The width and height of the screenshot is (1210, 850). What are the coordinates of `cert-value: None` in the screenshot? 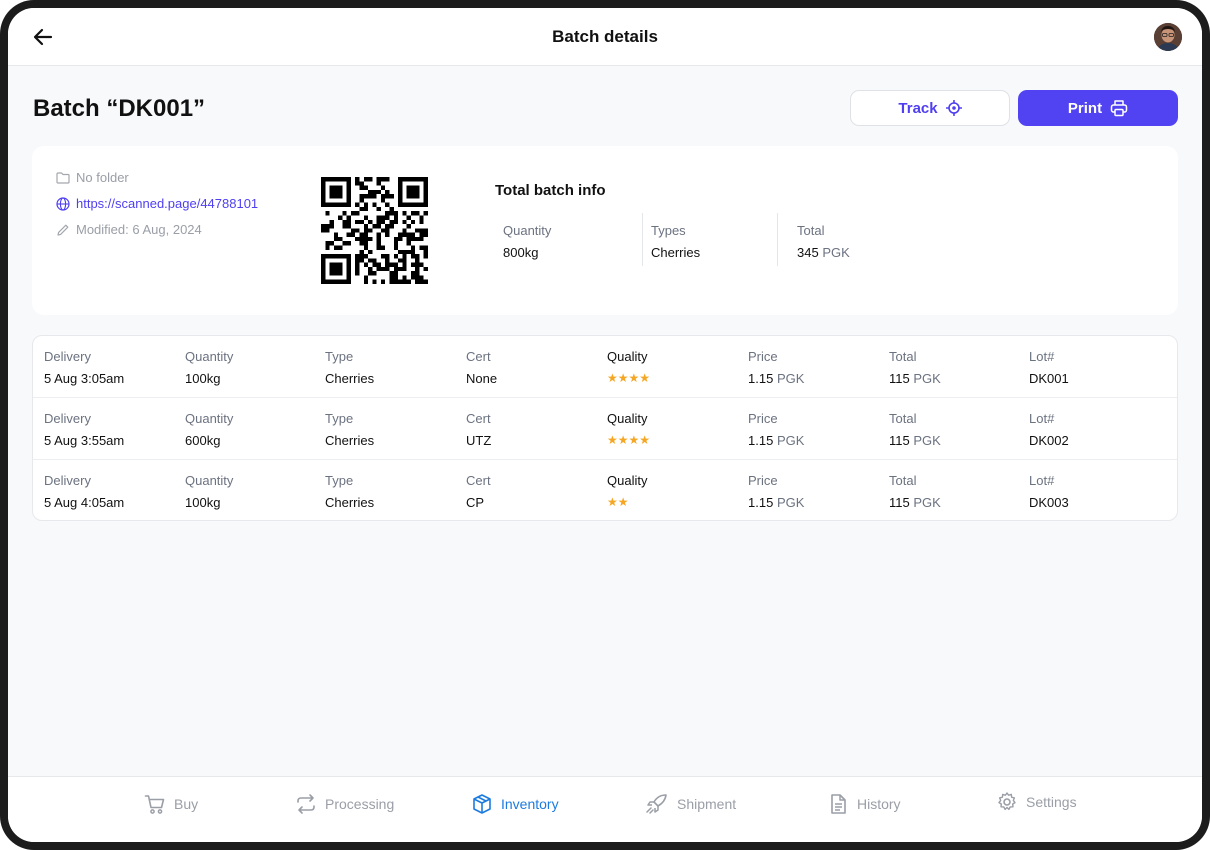 It's located at (482, 378).